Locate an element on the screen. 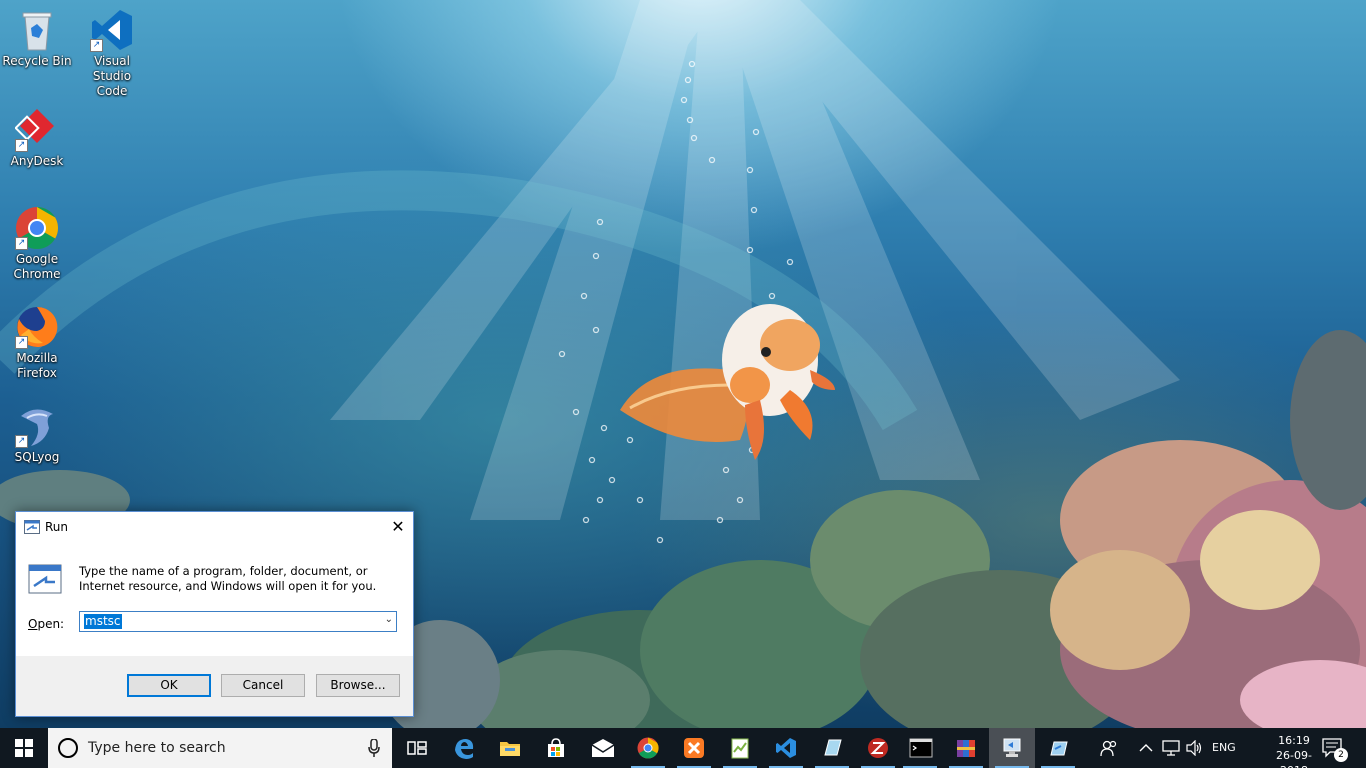 Image resolution: width=1366 pixels, height=782 pixels. firefox-icon: ↗ is located at coordinates (37, 327).